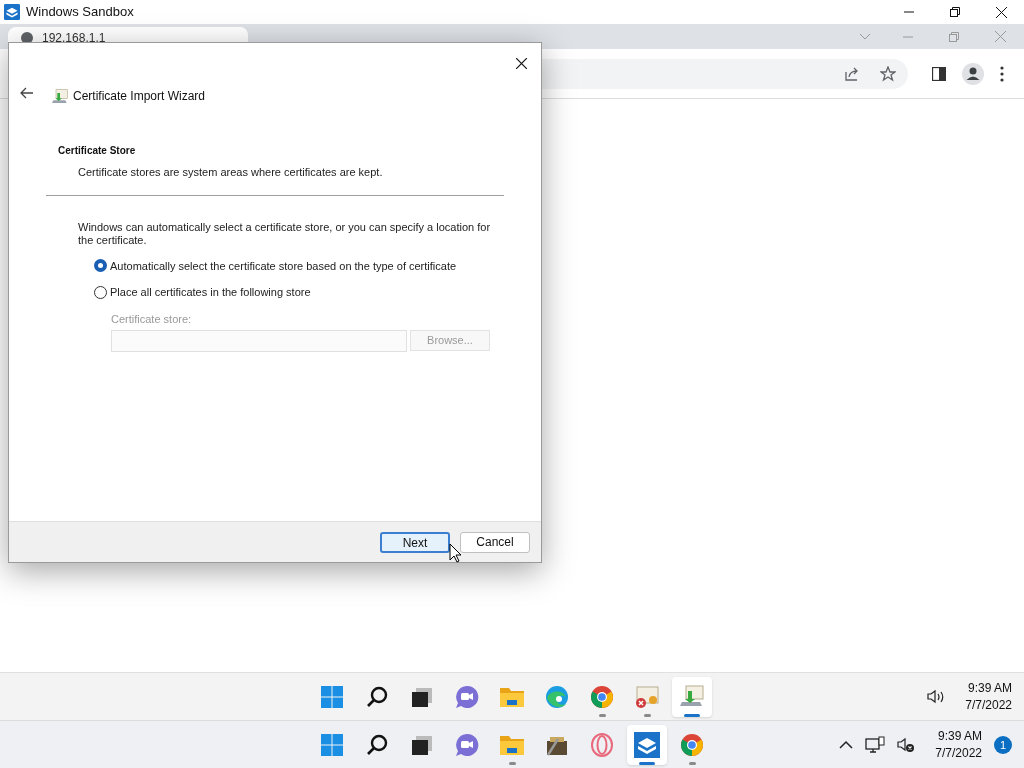 The width and height of the screenshot is (1024, 768). Describe the element at coordinates (1002, 73) in the screenshot. I see `menu-icon` at that location.